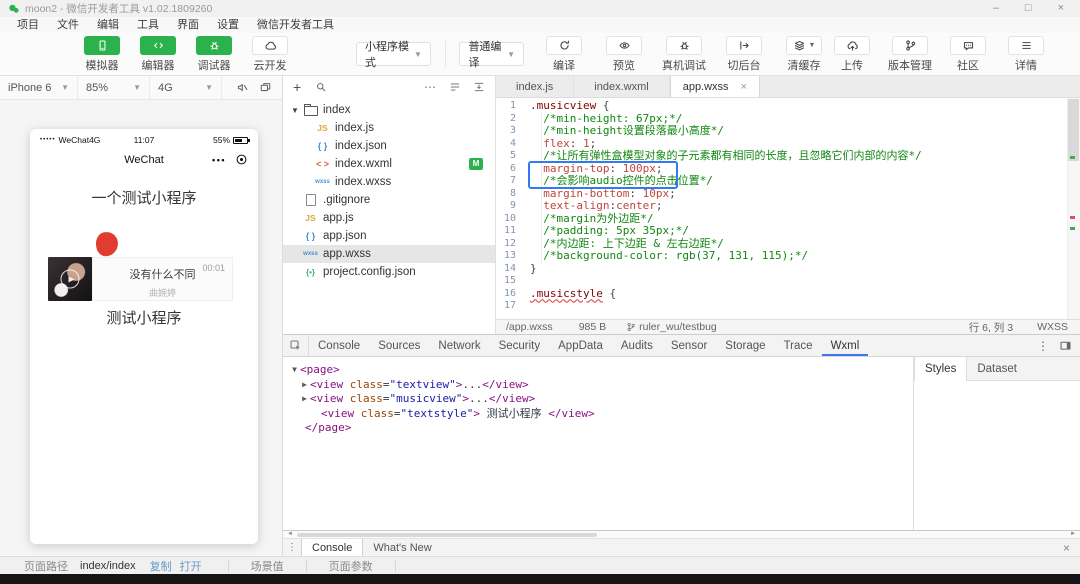  I want to click on file-item-project.config.json: {•} project.config.json, so click(389, 272).